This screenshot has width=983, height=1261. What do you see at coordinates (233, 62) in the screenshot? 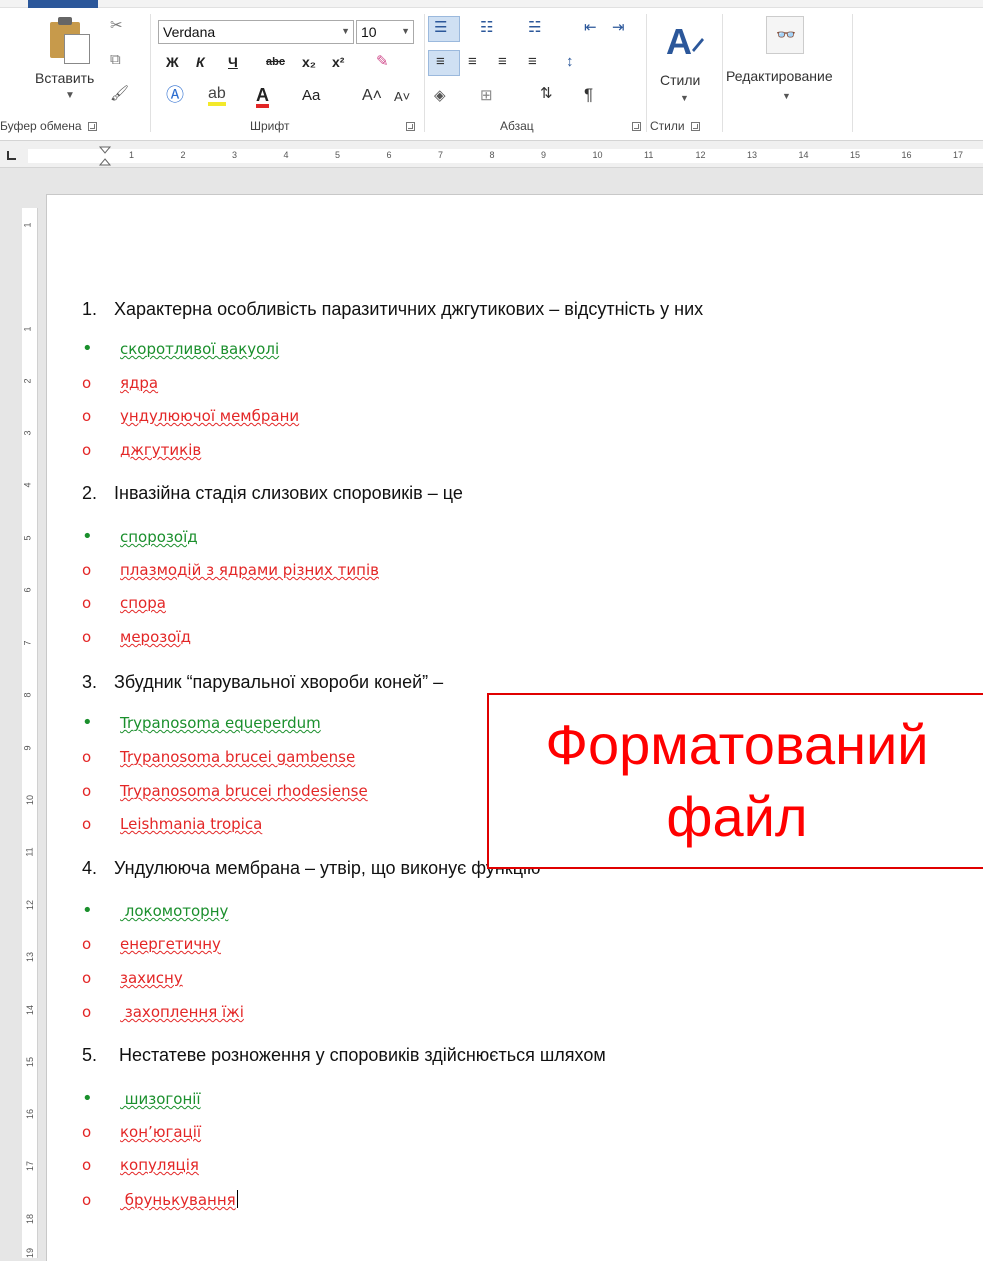
I see `underline-button: Ч` at bounding box center [233, 62].